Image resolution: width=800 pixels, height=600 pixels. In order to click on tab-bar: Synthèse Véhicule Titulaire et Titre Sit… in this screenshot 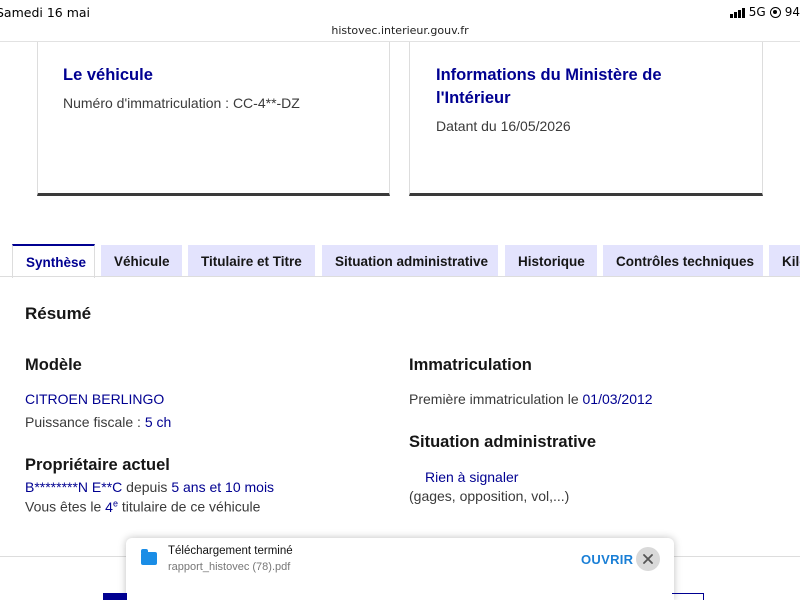, I will do `click(400, 261)`.